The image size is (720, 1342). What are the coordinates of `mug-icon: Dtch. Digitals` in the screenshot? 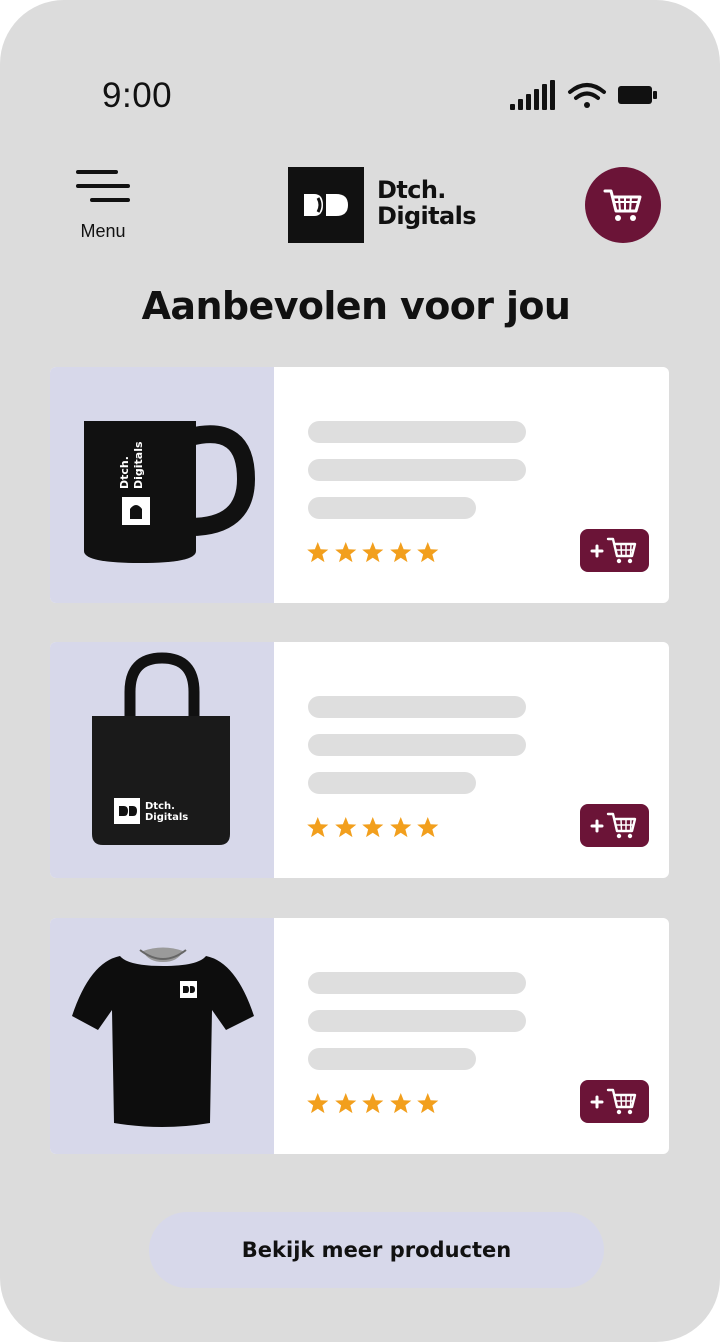 It's located at (170, 492).